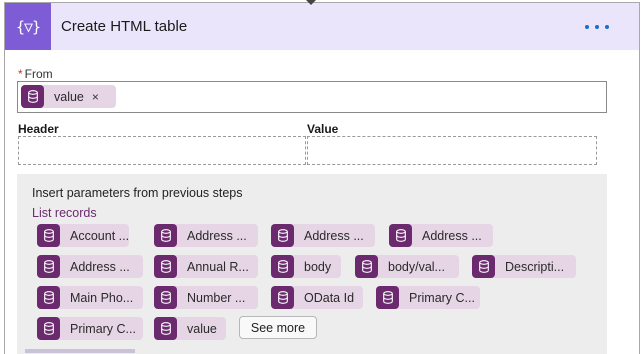 This screenshot has height=354, width=644. Describe the element at coordinates (312, 97) in the screenshot. I see `from-field: value ×` at that location.